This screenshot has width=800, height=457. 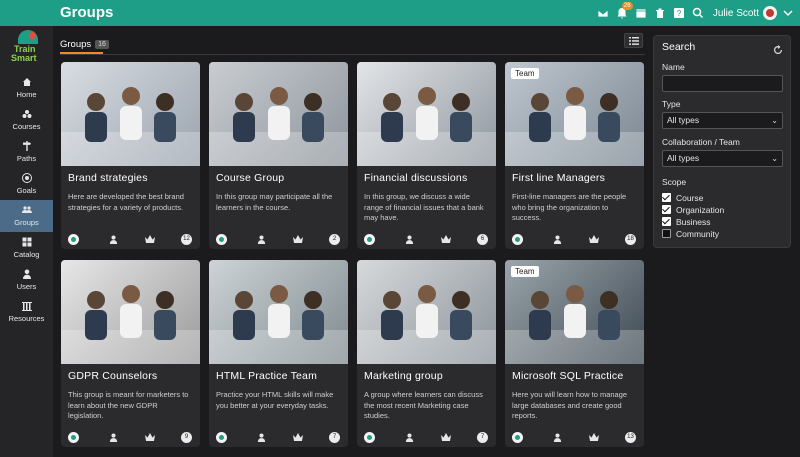 I want to click on groups-icon, so click(x=26, y=209).